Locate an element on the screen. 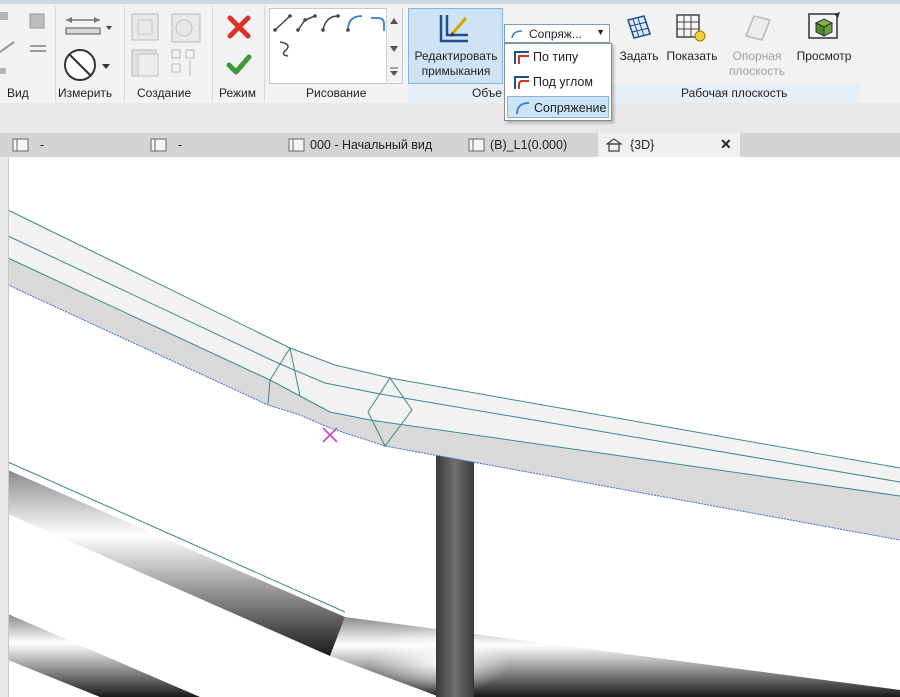 Image resolution: width=900 pixels, height=697 pixels. scroll-down-icon is located at coordinates (394, 49).